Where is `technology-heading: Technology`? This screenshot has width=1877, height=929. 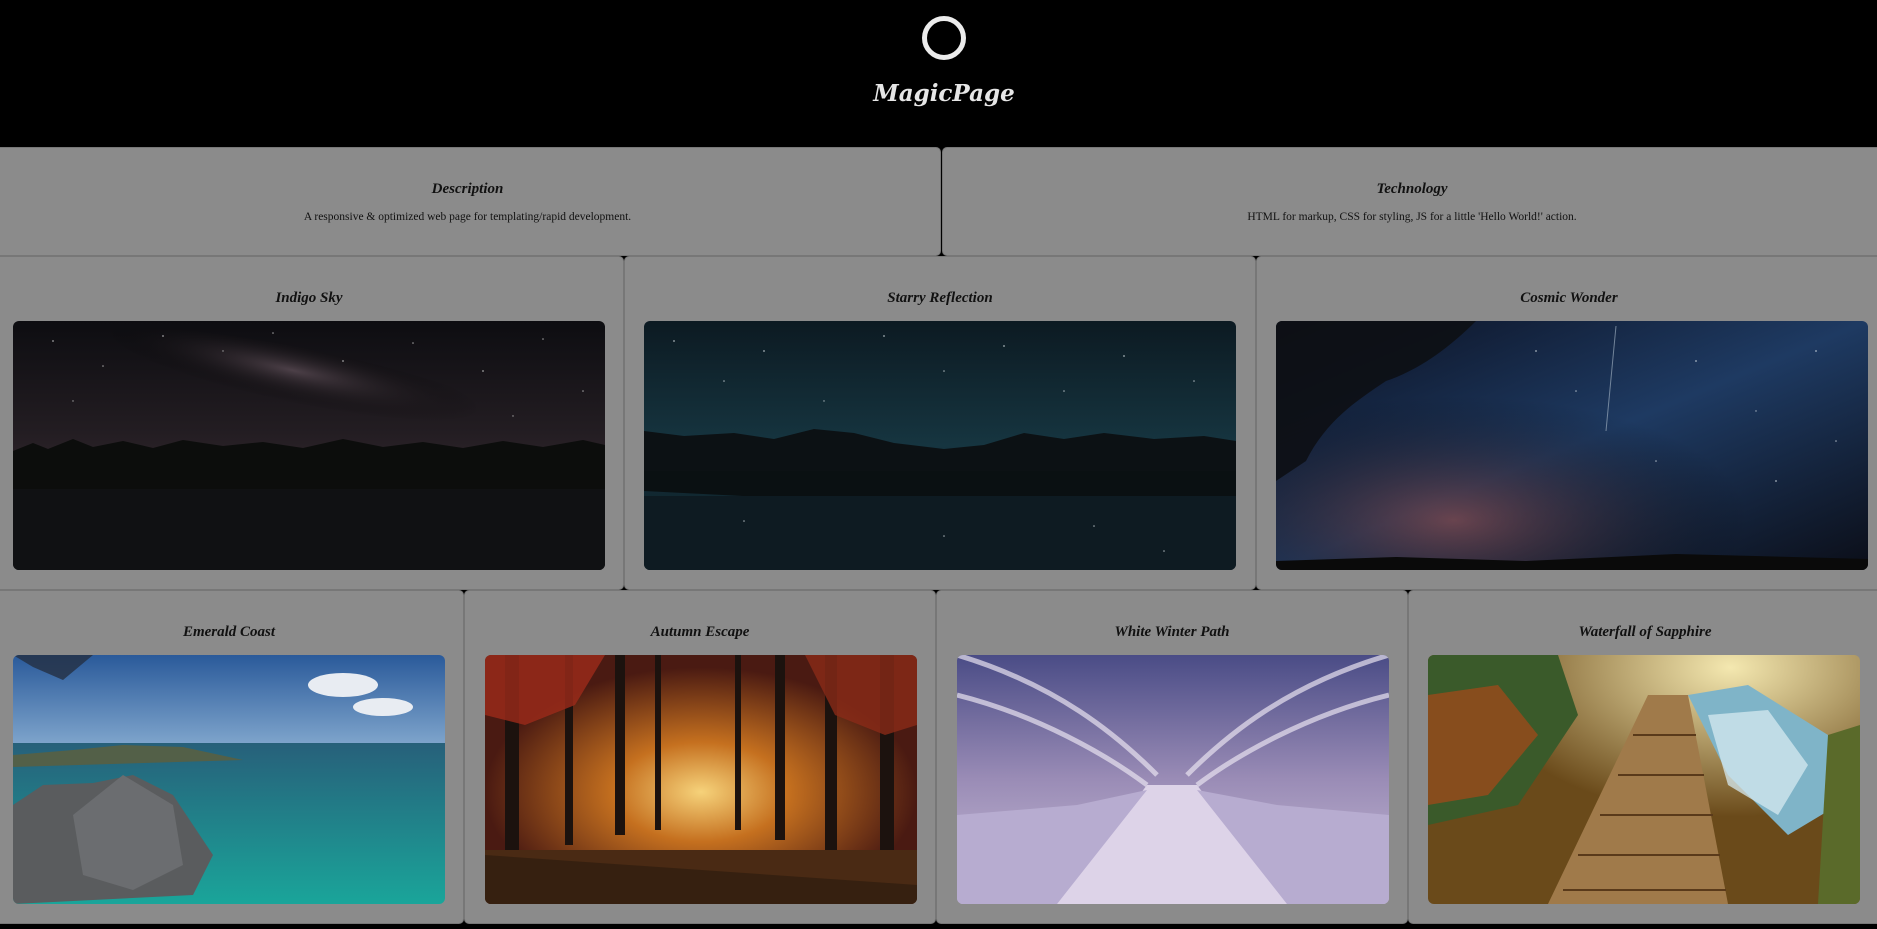 technology-heading: Technology is located at coordinates (1412, 189).